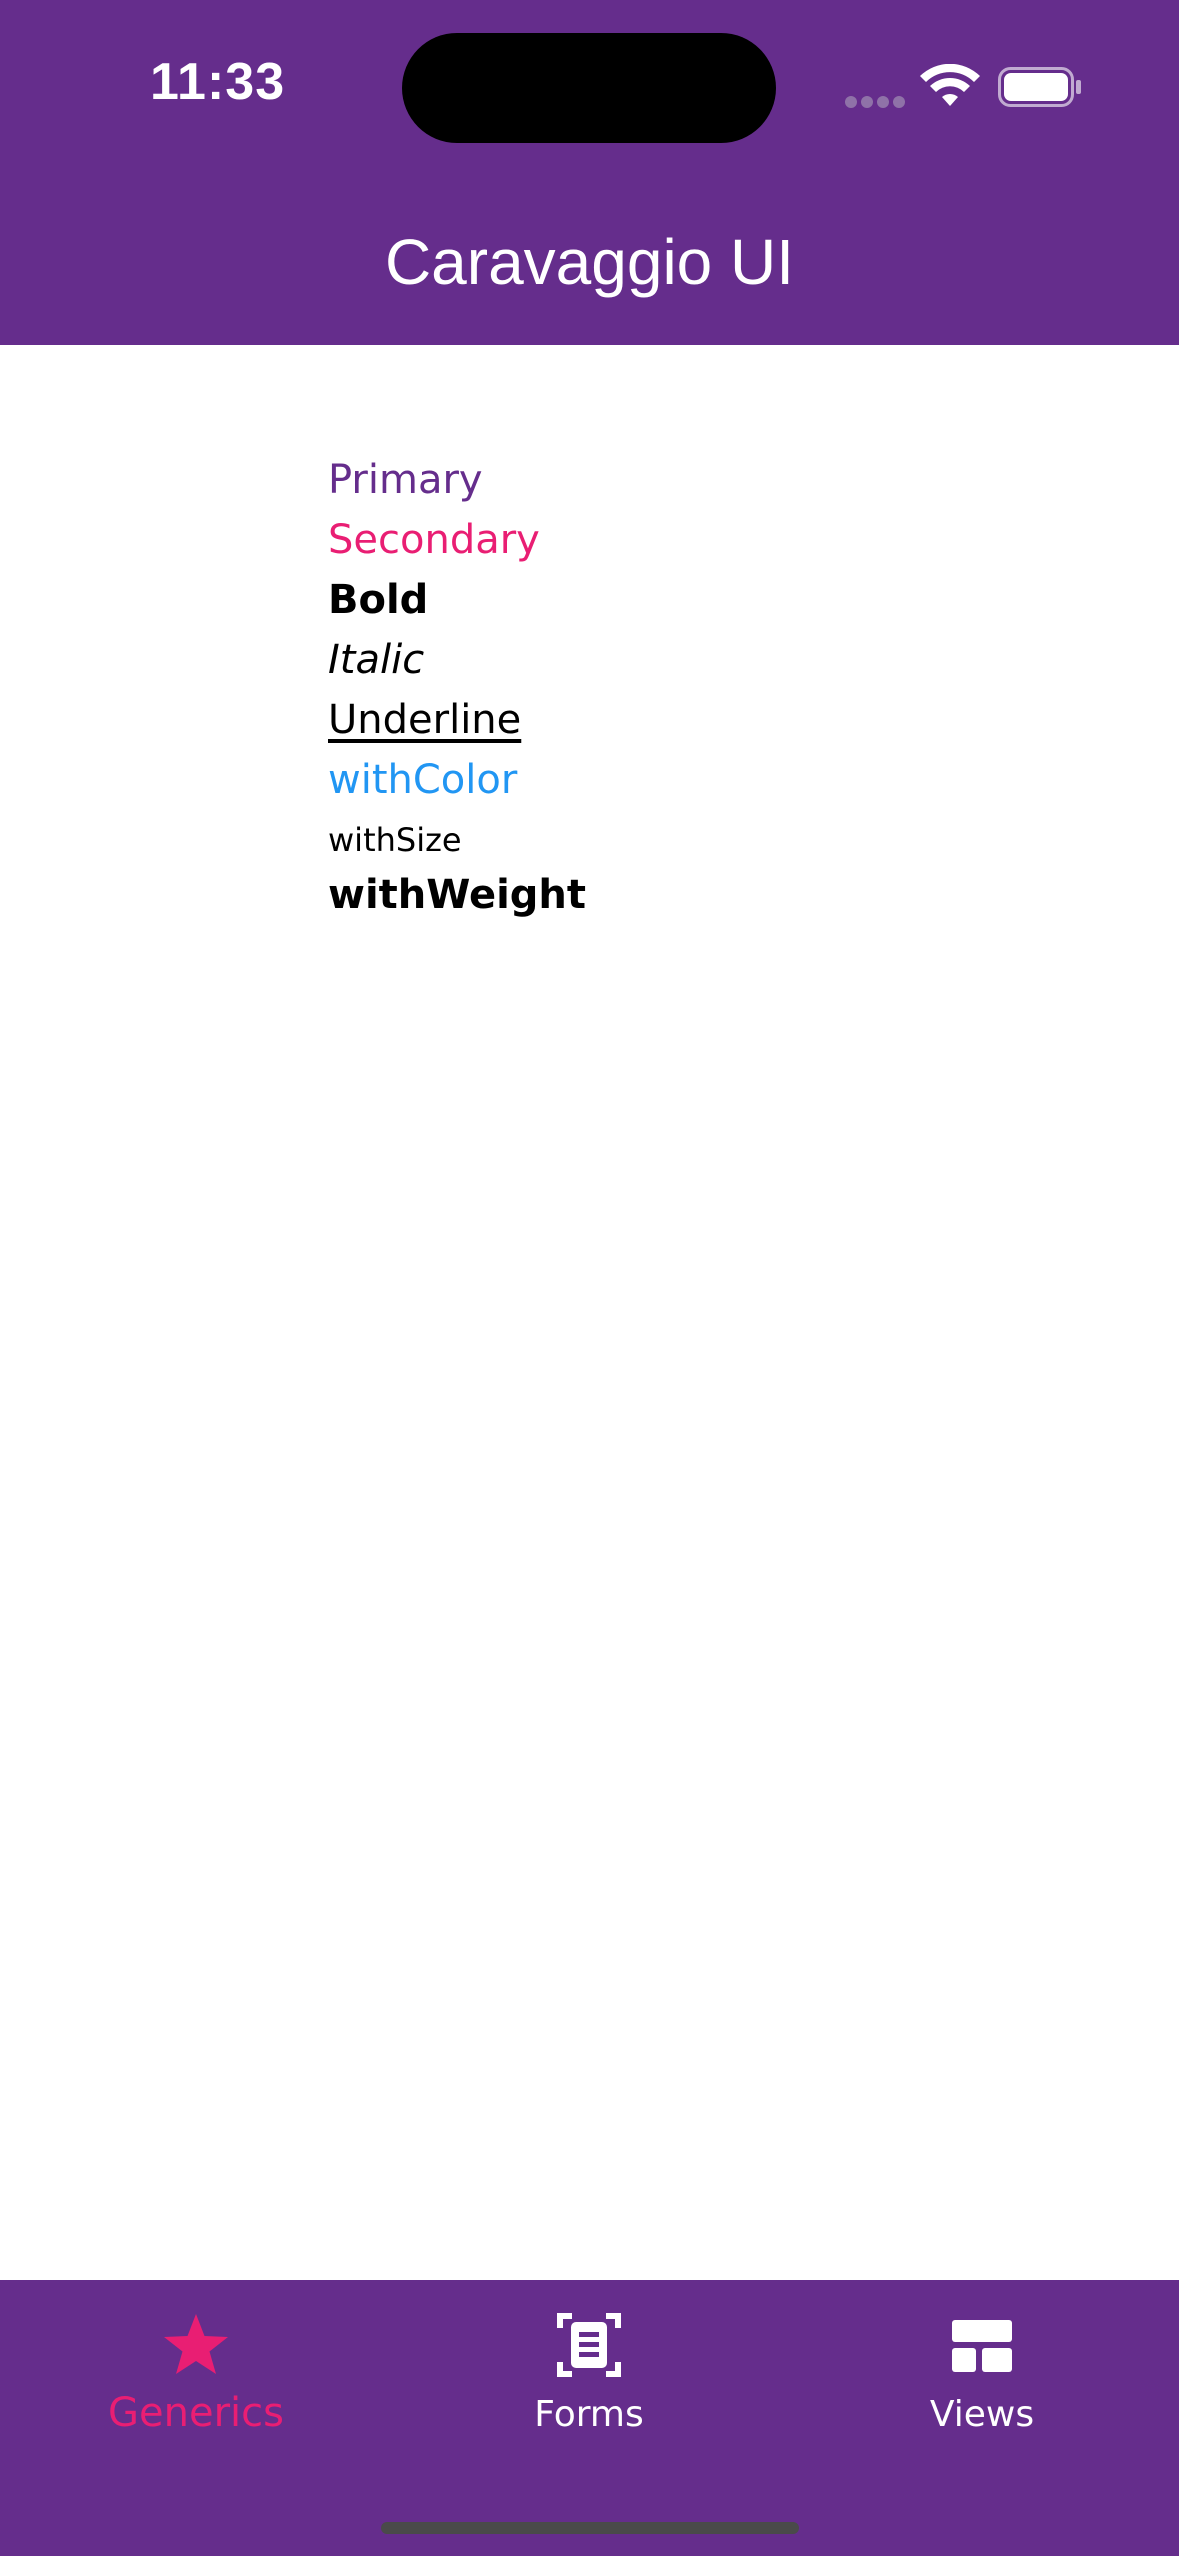 This screenshot has width=1179, height=2556. What do you see at coordinates (589, 88) in the screenshot?
I see `dynamic-island` at bounding box center [589, 88].